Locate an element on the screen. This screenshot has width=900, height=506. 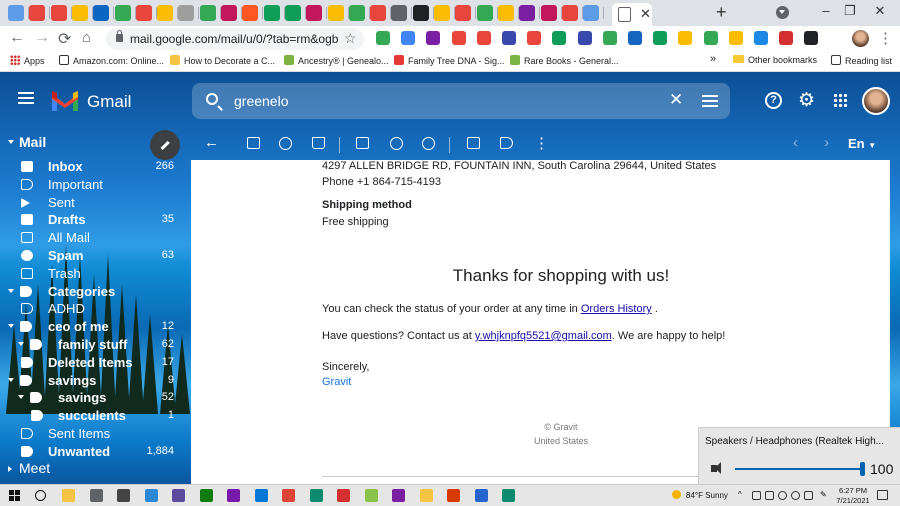
pen-icon: ✎ is located at coordinates (824, 494).